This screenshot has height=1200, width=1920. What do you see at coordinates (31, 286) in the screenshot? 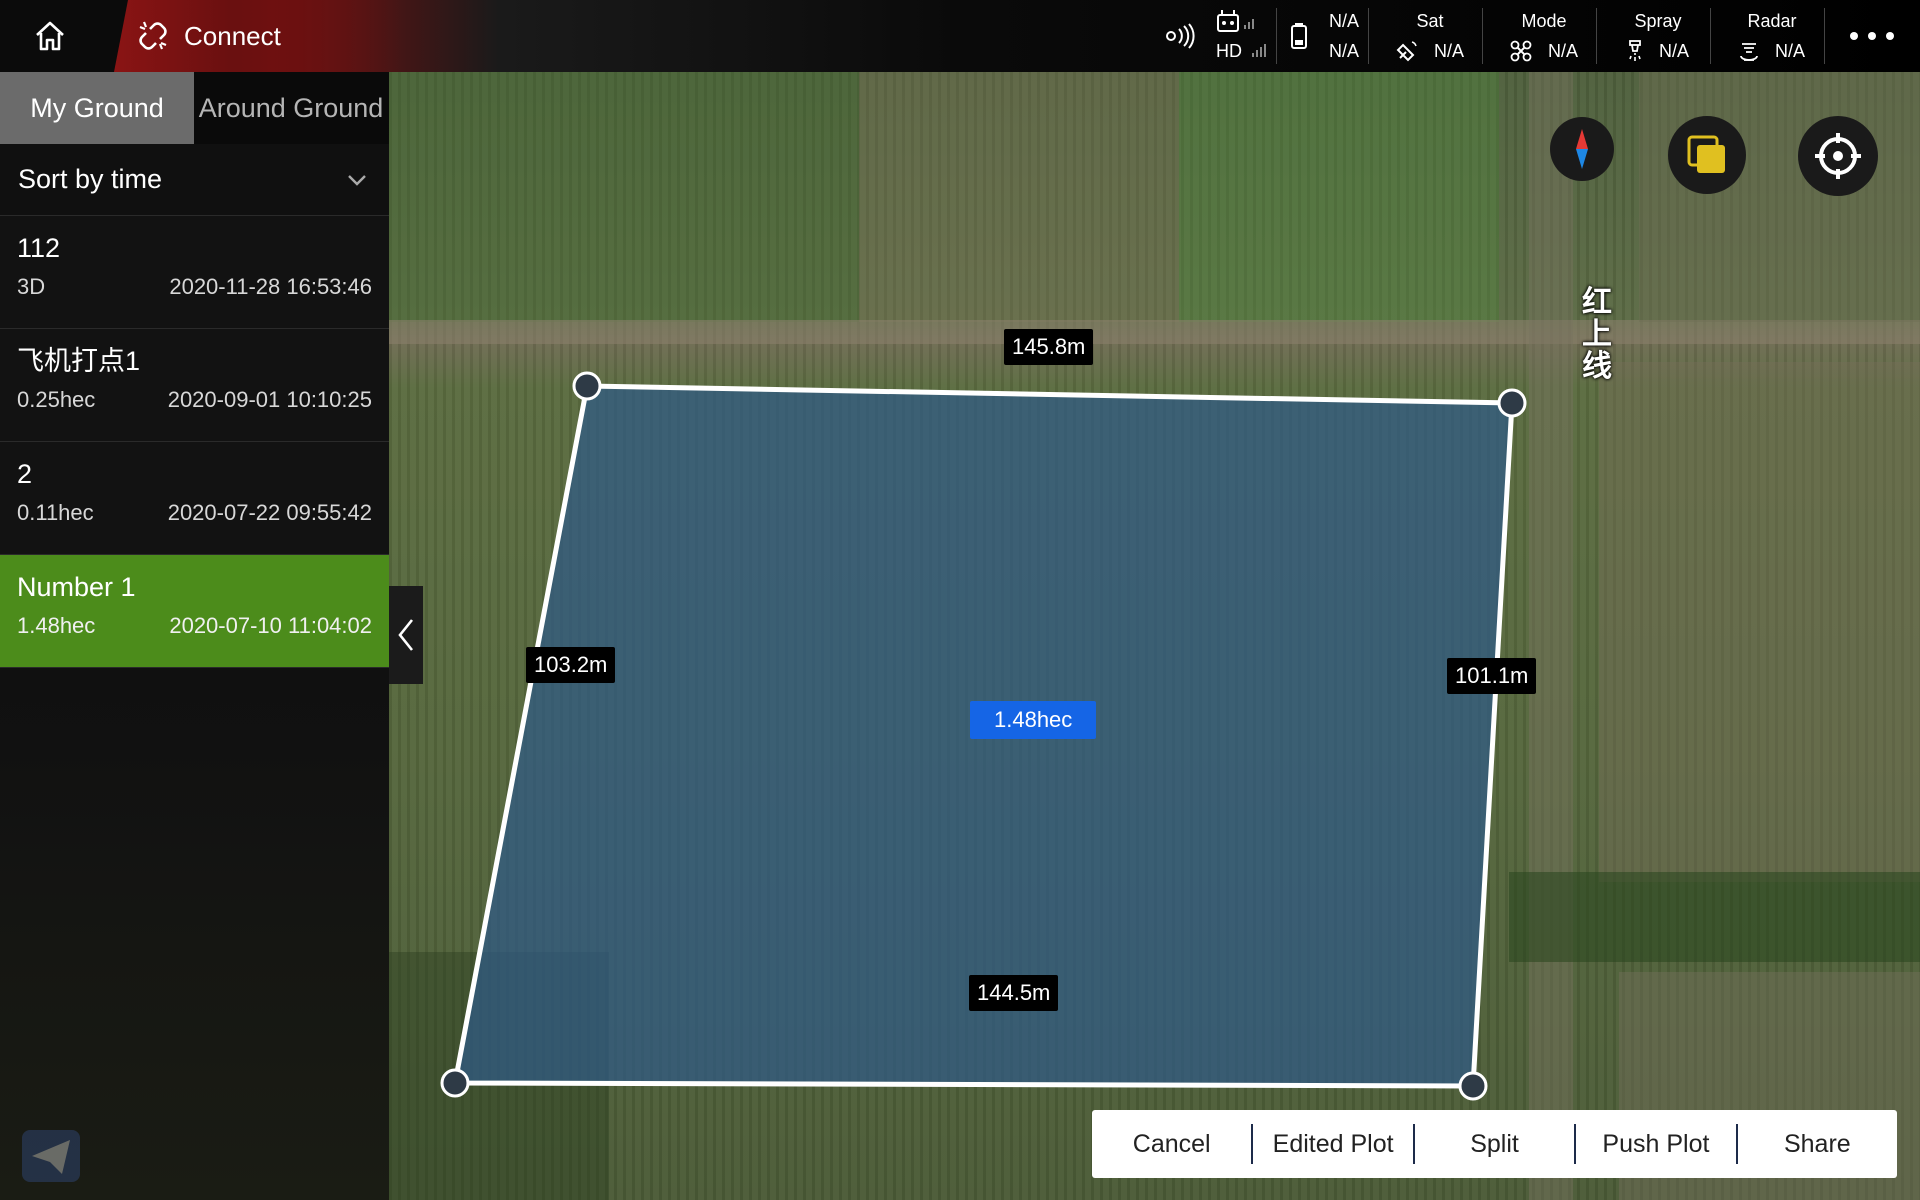
I see `plot-size: 3D` at bounding box center [31, 286].